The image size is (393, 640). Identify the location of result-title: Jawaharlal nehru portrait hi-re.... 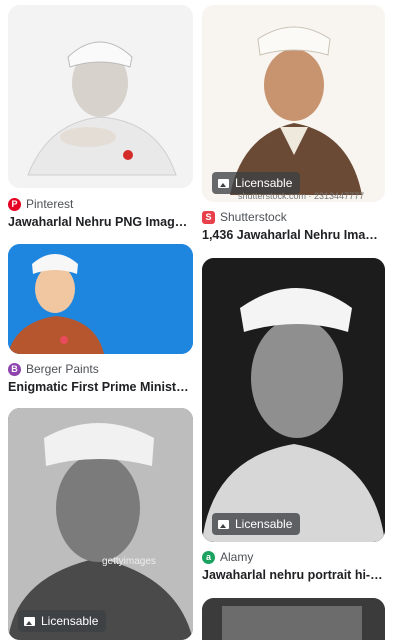
(293, 575).